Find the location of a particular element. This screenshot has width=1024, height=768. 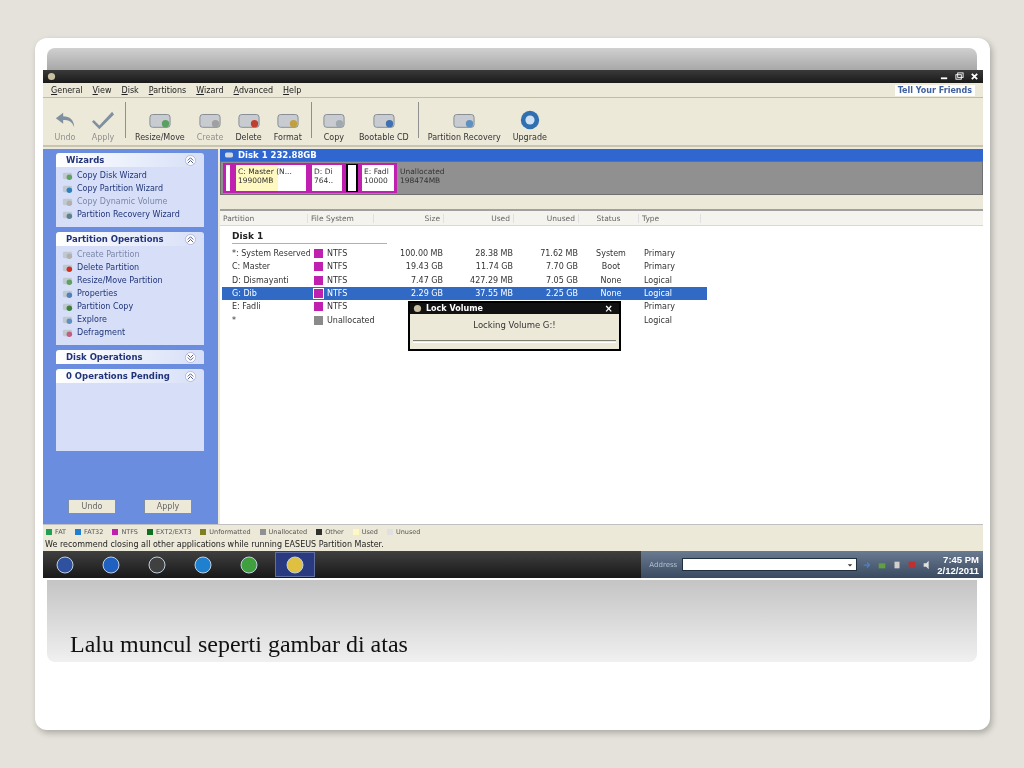

table-cell-text: System is located at coordinates (611, 254).